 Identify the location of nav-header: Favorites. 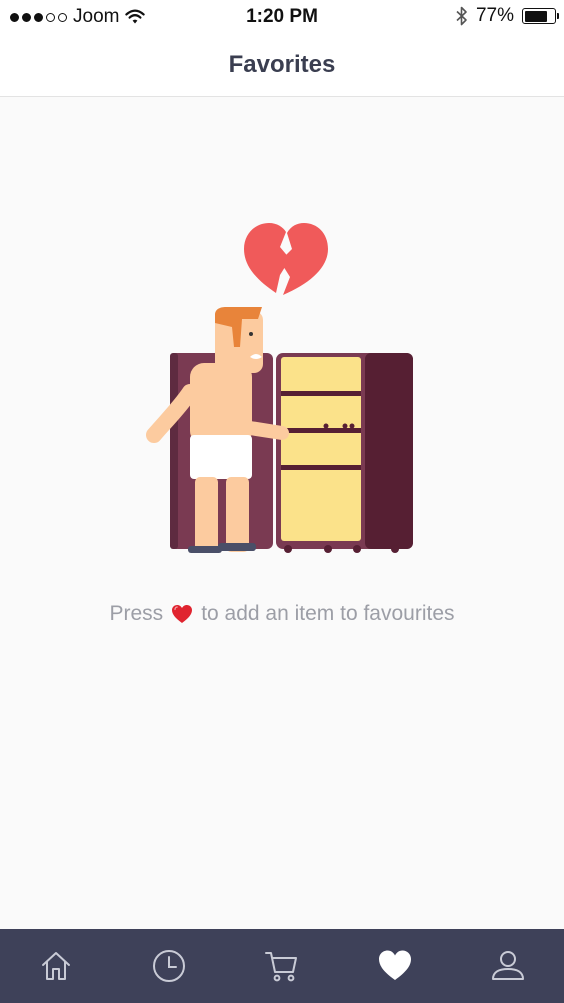
(282, 65).